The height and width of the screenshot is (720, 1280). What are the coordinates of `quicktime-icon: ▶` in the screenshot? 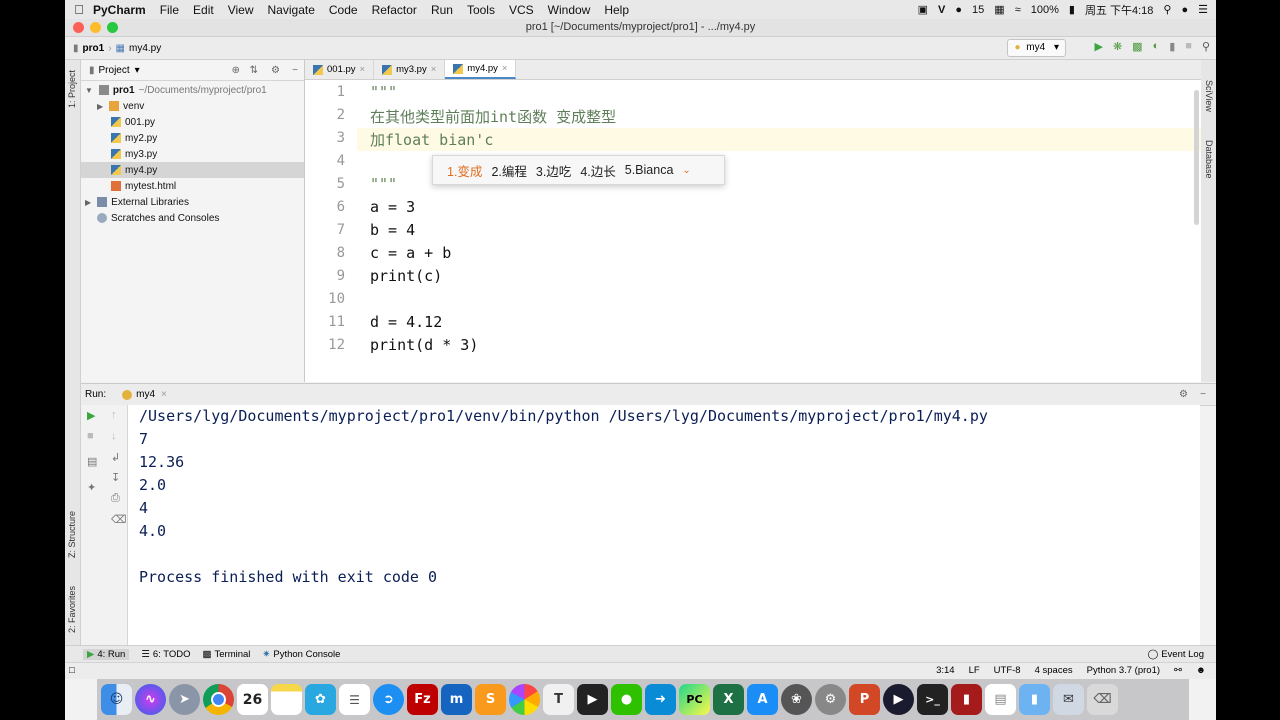 It's located at (898, 699).